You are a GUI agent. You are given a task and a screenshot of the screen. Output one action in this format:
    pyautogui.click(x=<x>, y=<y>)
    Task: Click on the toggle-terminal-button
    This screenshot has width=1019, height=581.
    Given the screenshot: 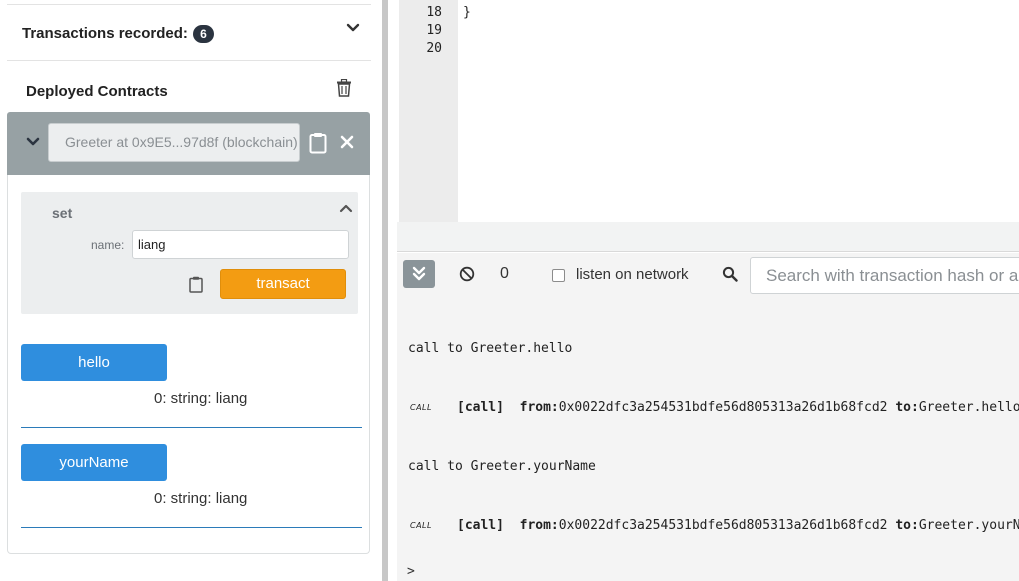 What is the action you would take?
    pyautogui.click(x=419, y=274)
    